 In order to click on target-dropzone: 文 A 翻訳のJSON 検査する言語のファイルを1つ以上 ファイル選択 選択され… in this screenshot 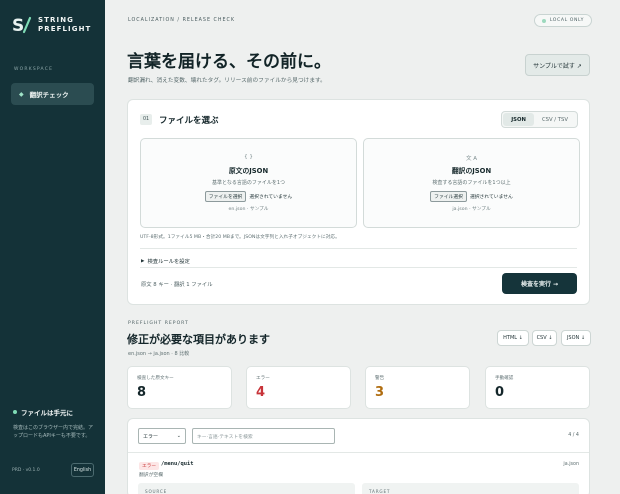, I will do `click(471, 183)`.